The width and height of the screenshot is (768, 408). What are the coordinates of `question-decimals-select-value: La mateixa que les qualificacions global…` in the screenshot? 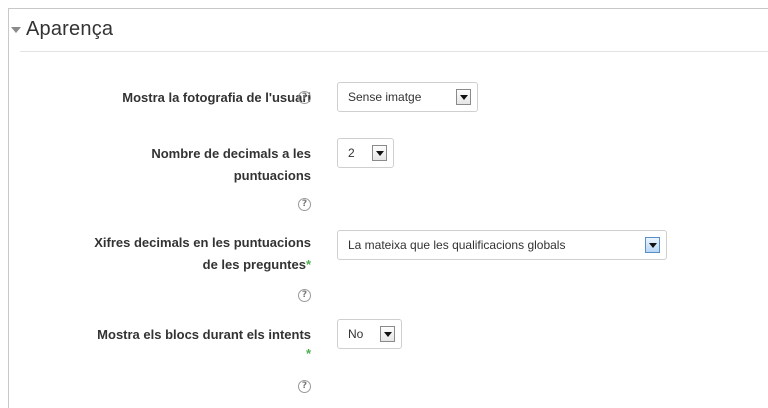 It's located at (457, 245).